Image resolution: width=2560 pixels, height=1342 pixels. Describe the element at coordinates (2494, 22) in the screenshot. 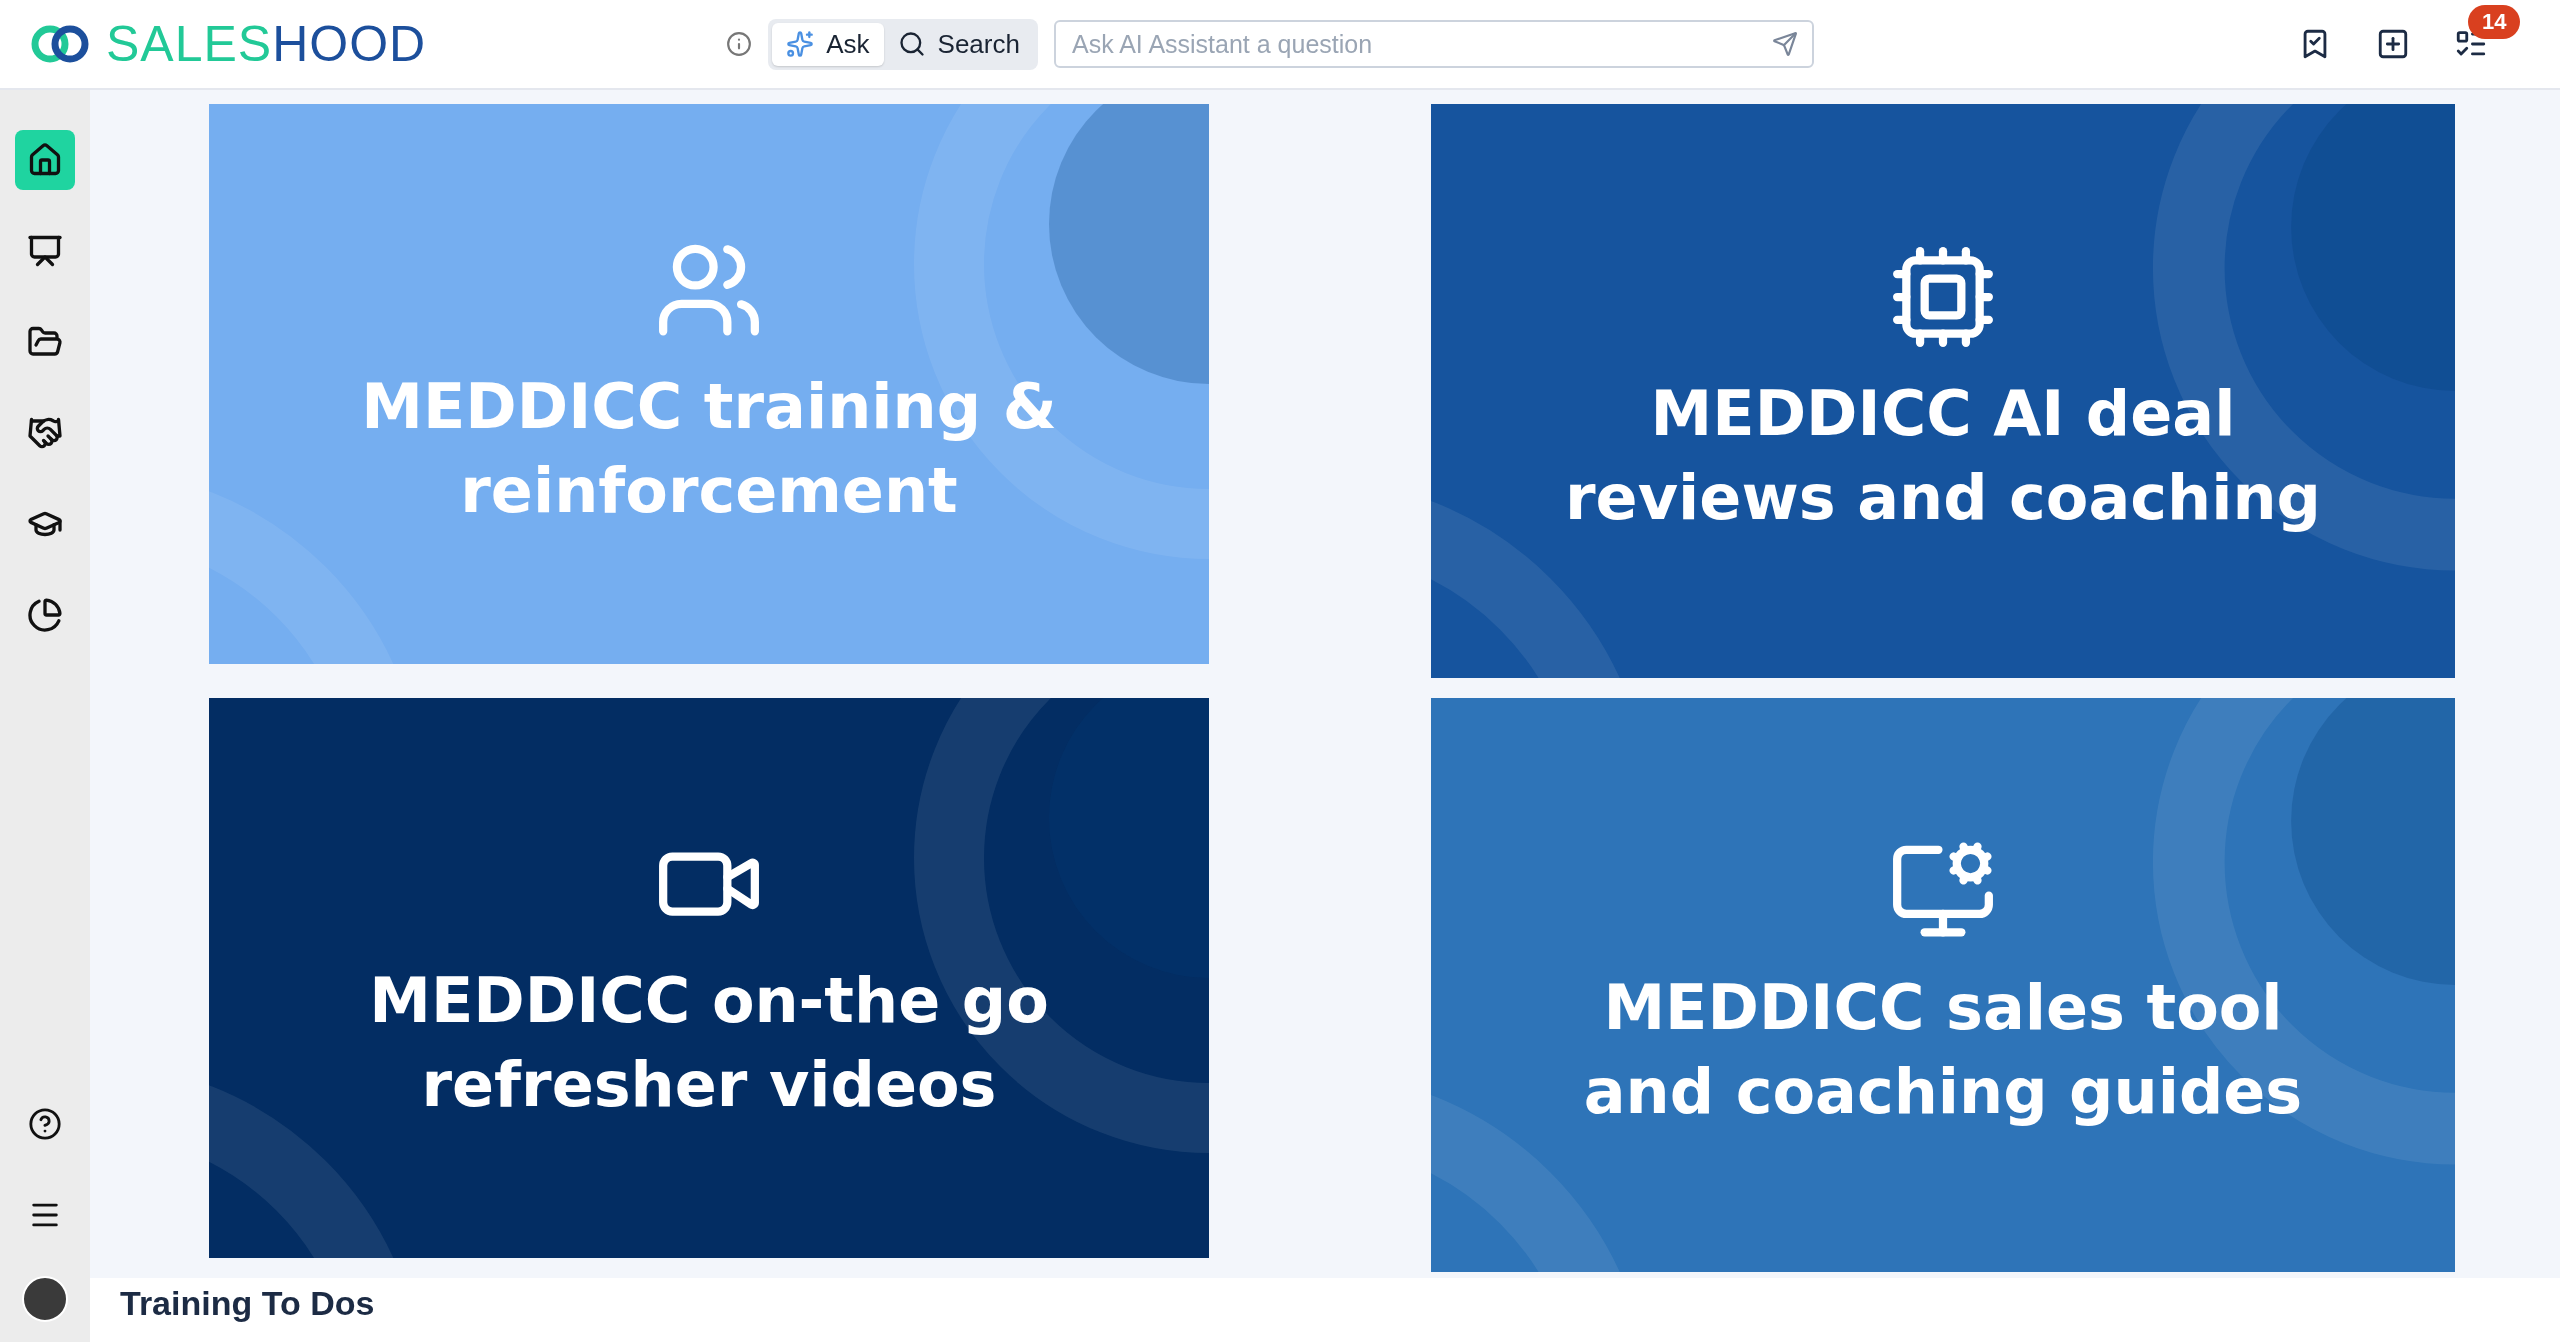

I see `notification-badge: 14` at that location.